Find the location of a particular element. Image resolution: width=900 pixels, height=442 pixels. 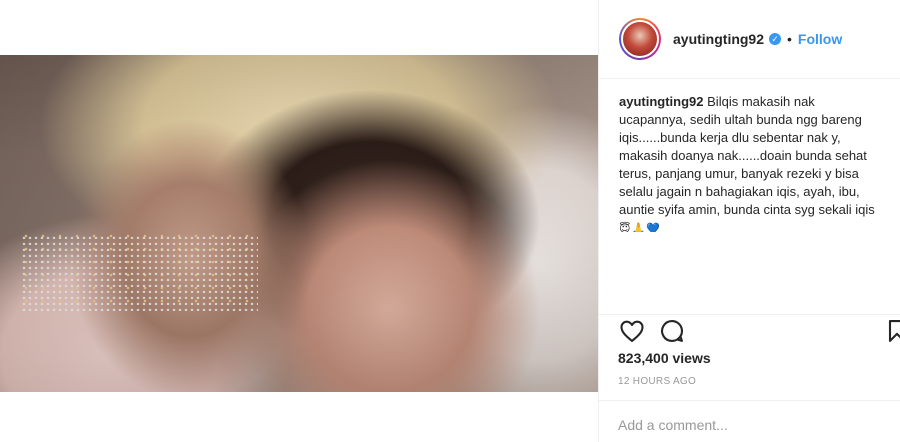

header-username-row: ayutingting92 ✓ • Follow is located at coordinates (757, 39).